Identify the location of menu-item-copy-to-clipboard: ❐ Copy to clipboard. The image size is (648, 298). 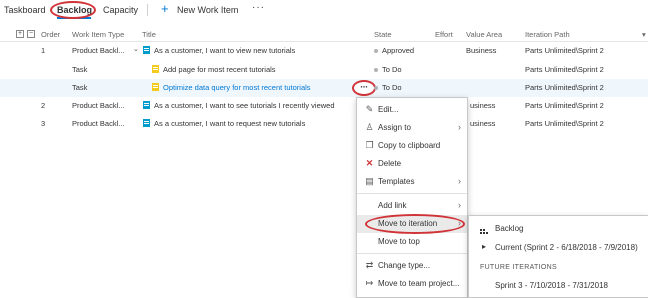
(412, 146).